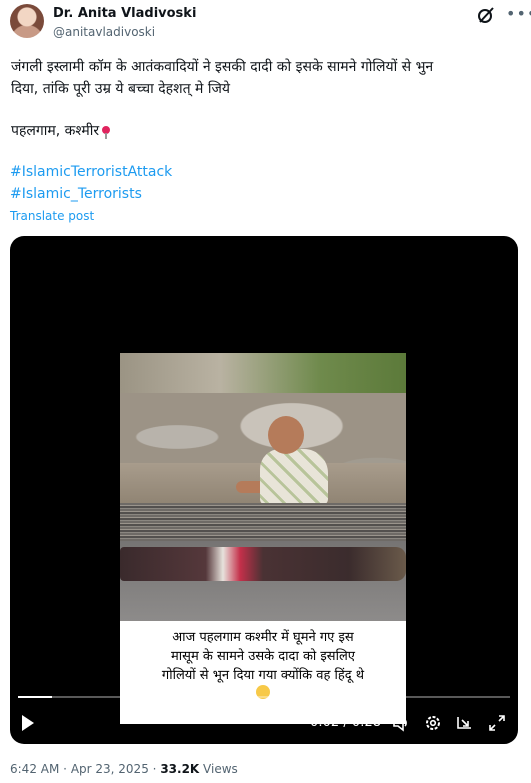 The image size is (531, 783). What do you see at coordinates (180, 769) in the screenshot?
I see `views-count: 33.2K` at bounding box center [180, 769].